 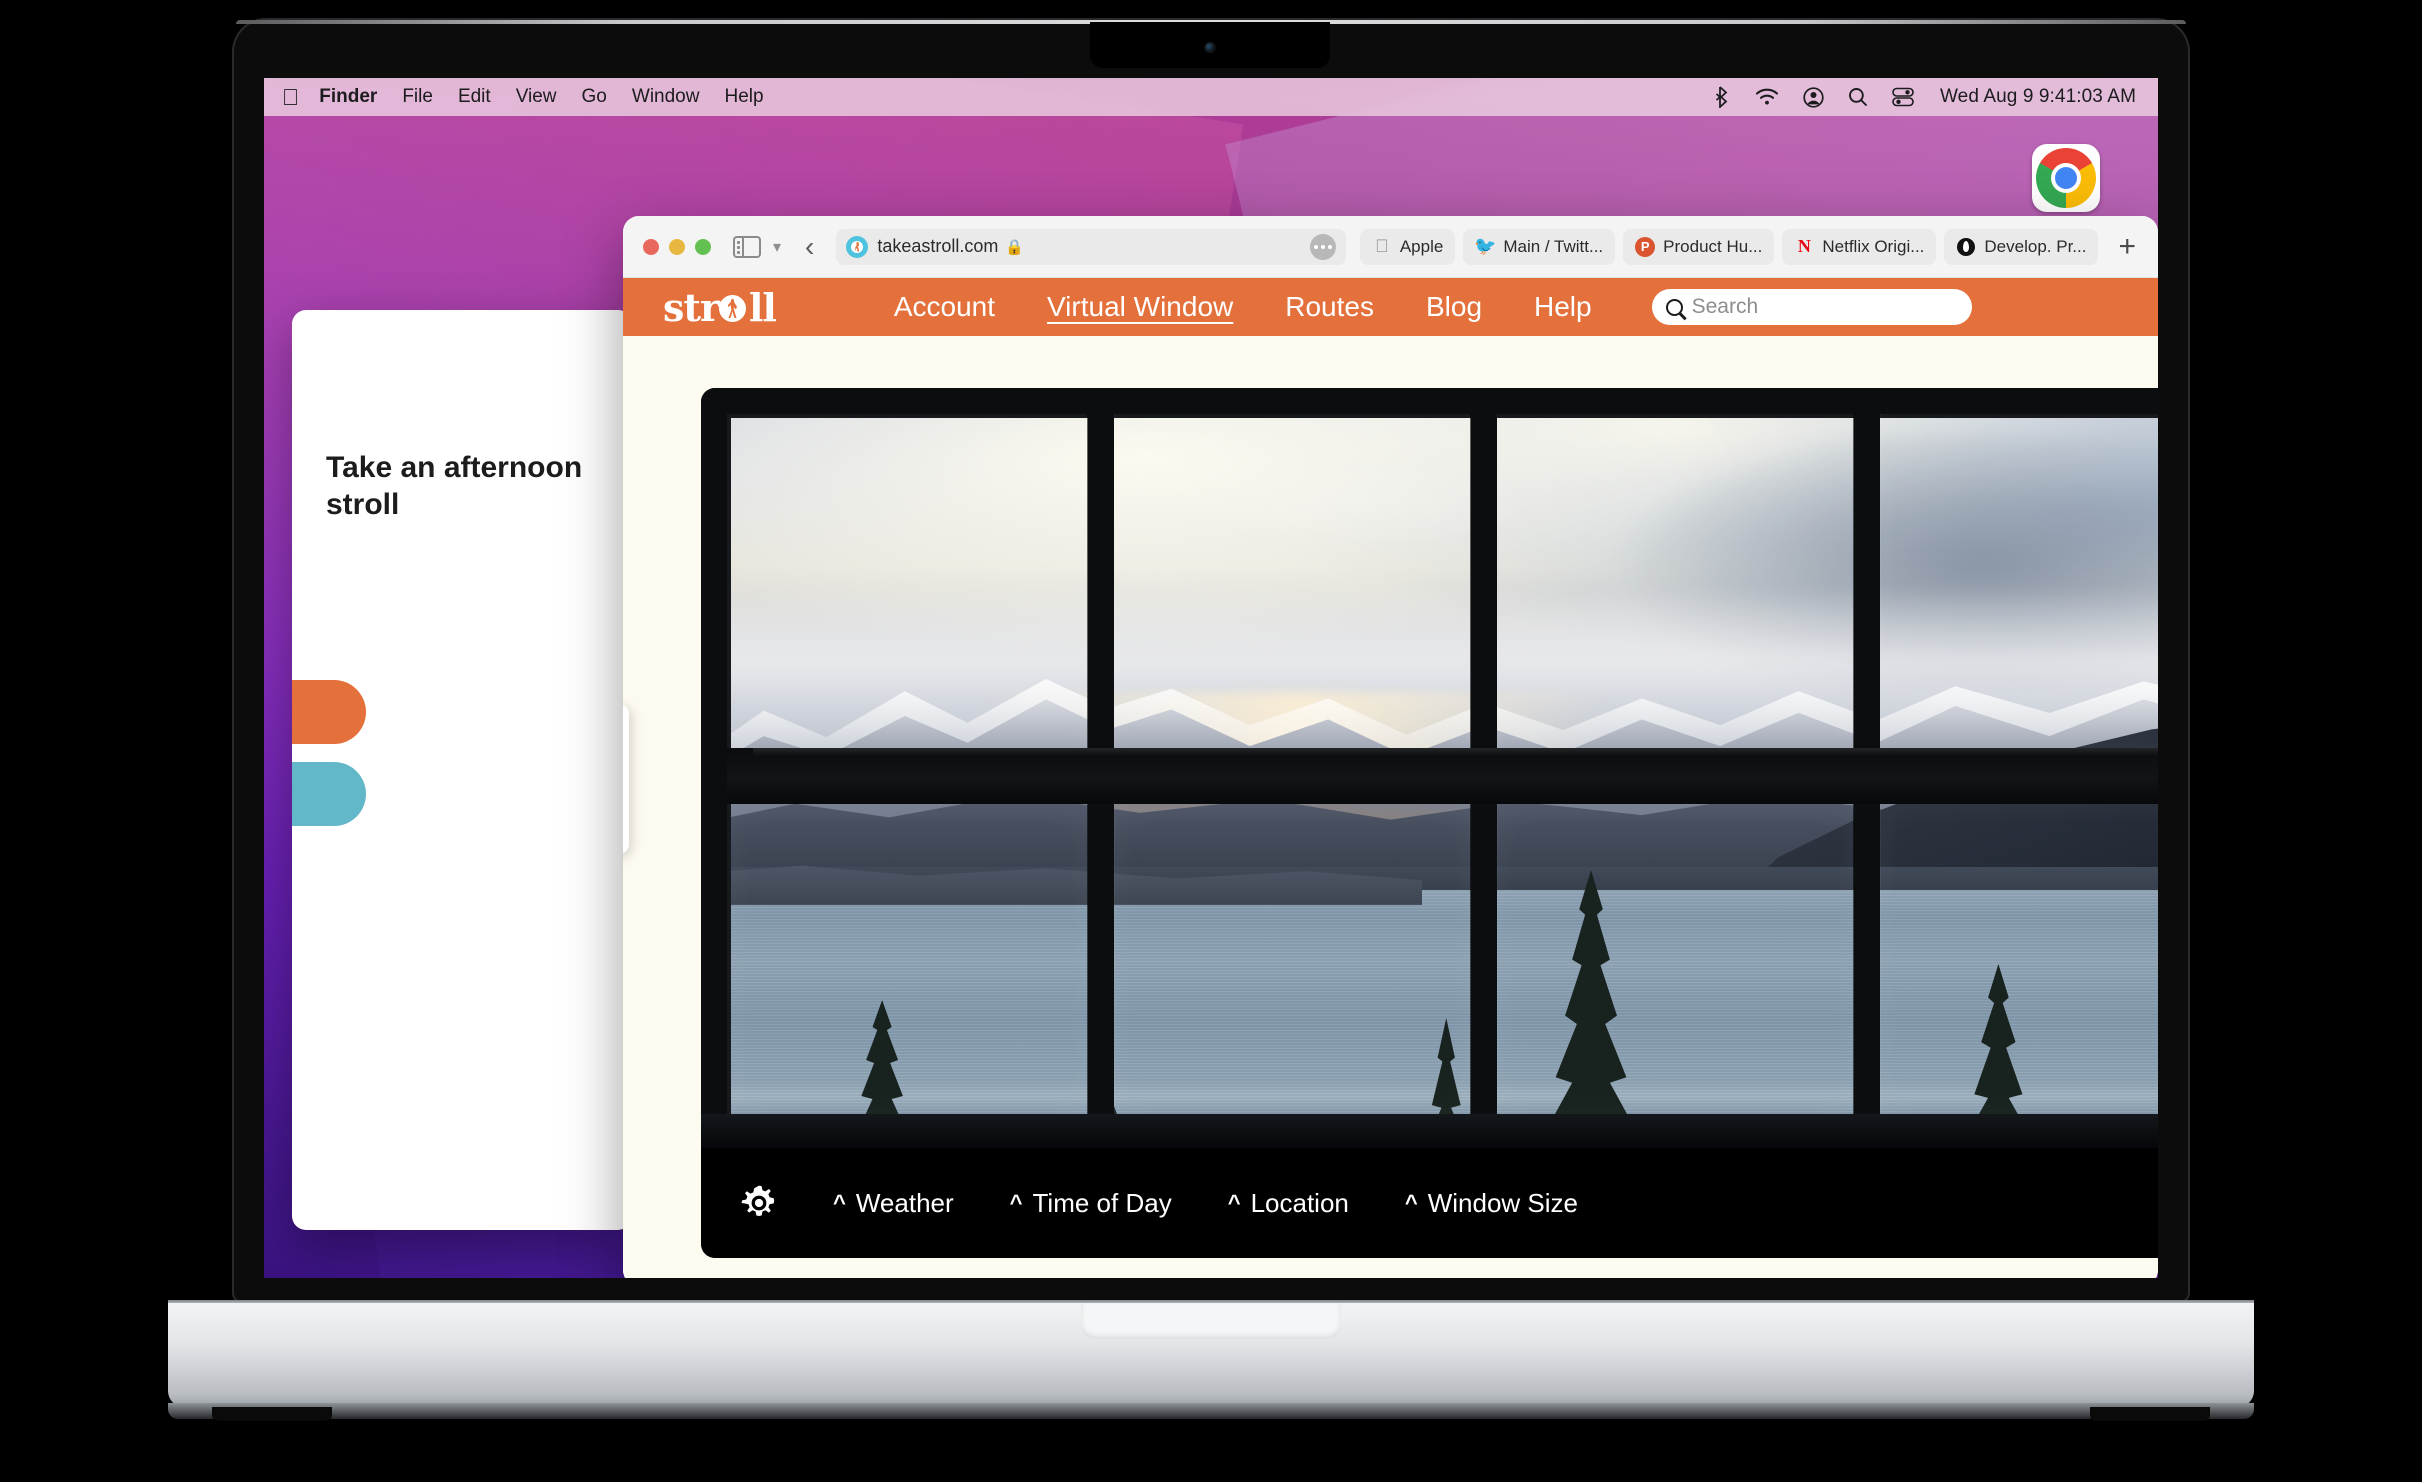 I want to click on control-weather: ^ Weather, so click(x=893, y=1203).